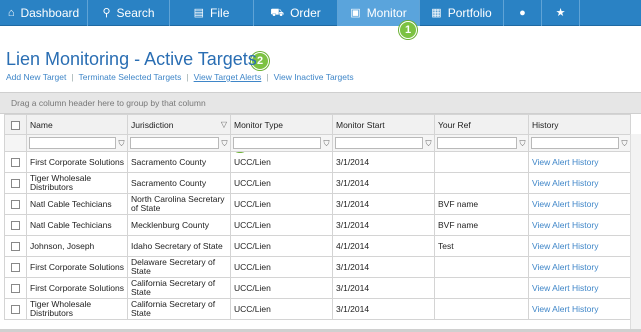 This screenshot has height=332, width=641. What do you see at coordinates (305, 13) in the screenshot?
I see `nav-order-label: Order` at bounding box center [305, 13].